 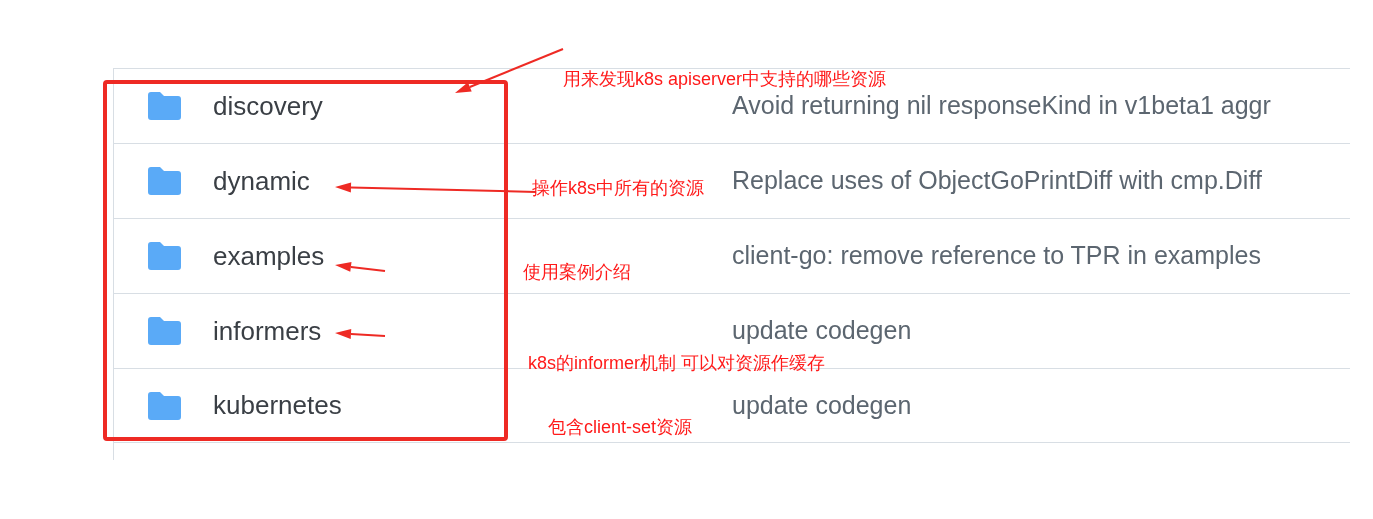 What do you see at coordinates (677, 363) in the screenshot?
I see `annotation: k8s的informer机制 可以对资源作缓存` at bounding box center [677, 363].